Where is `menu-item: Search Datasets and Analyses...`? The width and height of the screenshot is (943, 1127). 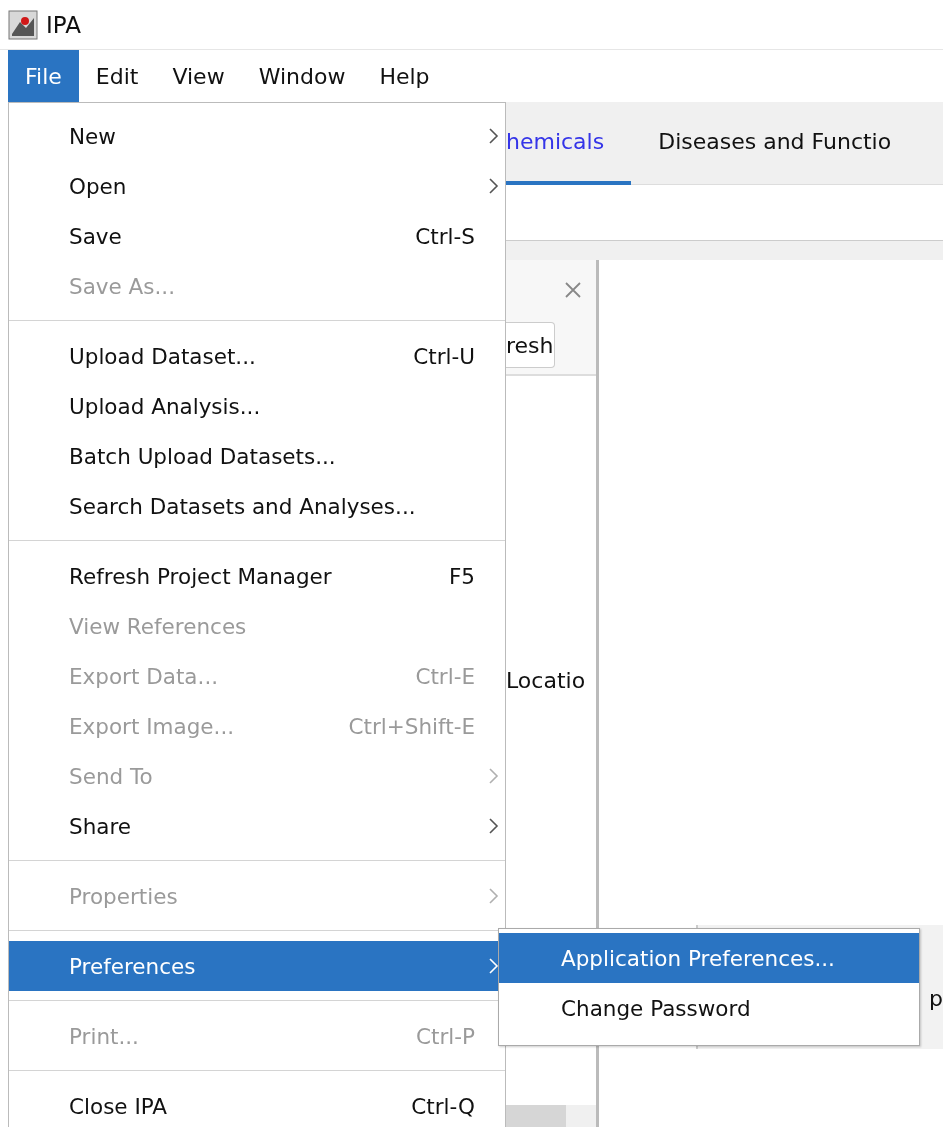
menu-item: Search Datasets and Analyses... is located at coordinates (257, 506).